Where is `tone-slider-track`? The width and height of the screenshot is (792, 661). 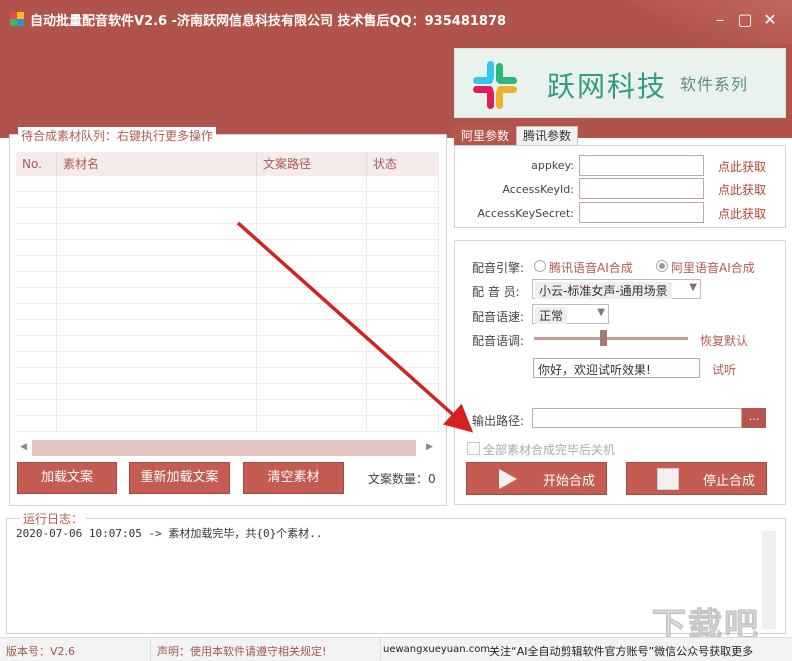 tone-slider-track is located at coordinates (611, 338).